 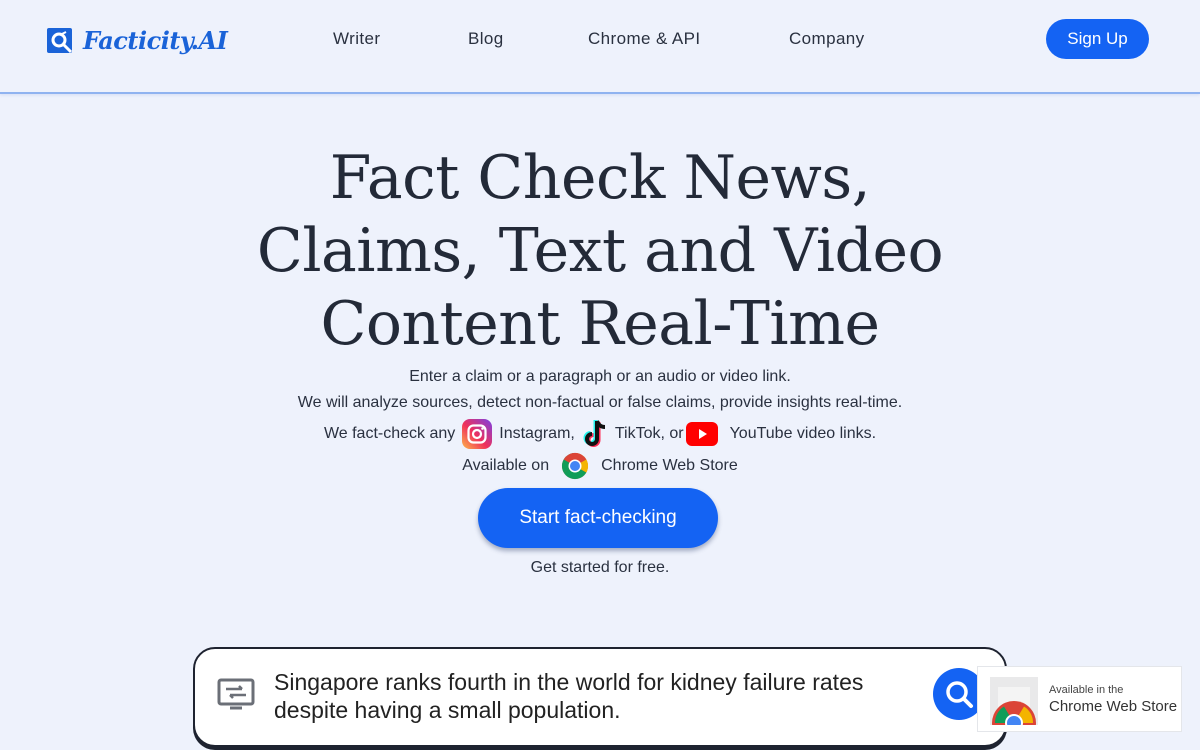 What do you see at coordinates (600, 567) in the screenshot?
I see `cta-subtext: Get started for free.` at bounding box center [600, 567].